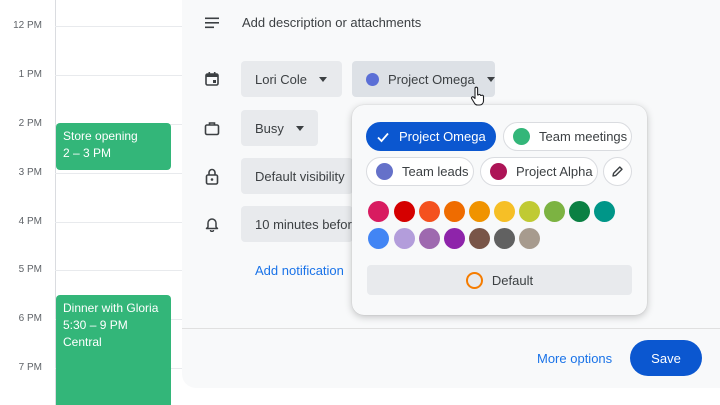  I want to click on event-dinner-with-gloria: Dinner with Gloria 5:30 – 9 PM Central, so click(113, 350).